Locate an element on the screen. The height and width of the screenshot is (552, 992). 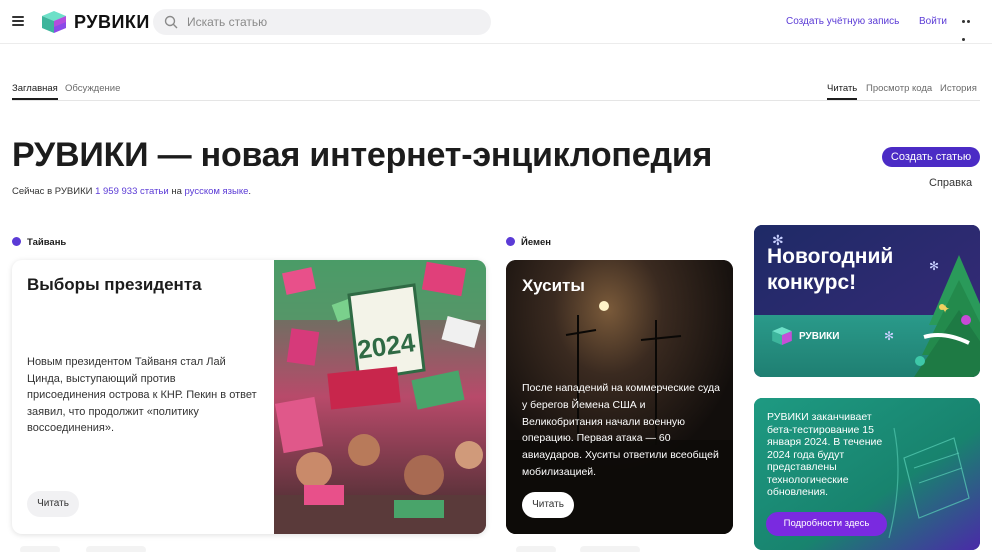
card-title: Хуситы is located at coordinates (553, 285).